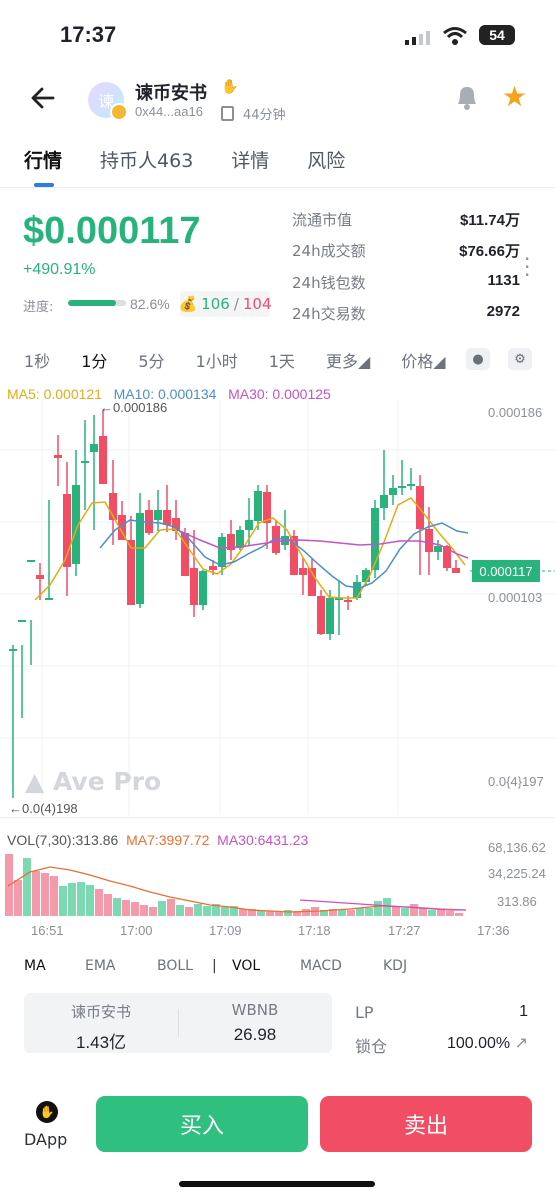 Image resolution: width=555 pixels, height=1200 pixels. I want to click on volume-ma30: MA30:6431.23, so click(263, 840).